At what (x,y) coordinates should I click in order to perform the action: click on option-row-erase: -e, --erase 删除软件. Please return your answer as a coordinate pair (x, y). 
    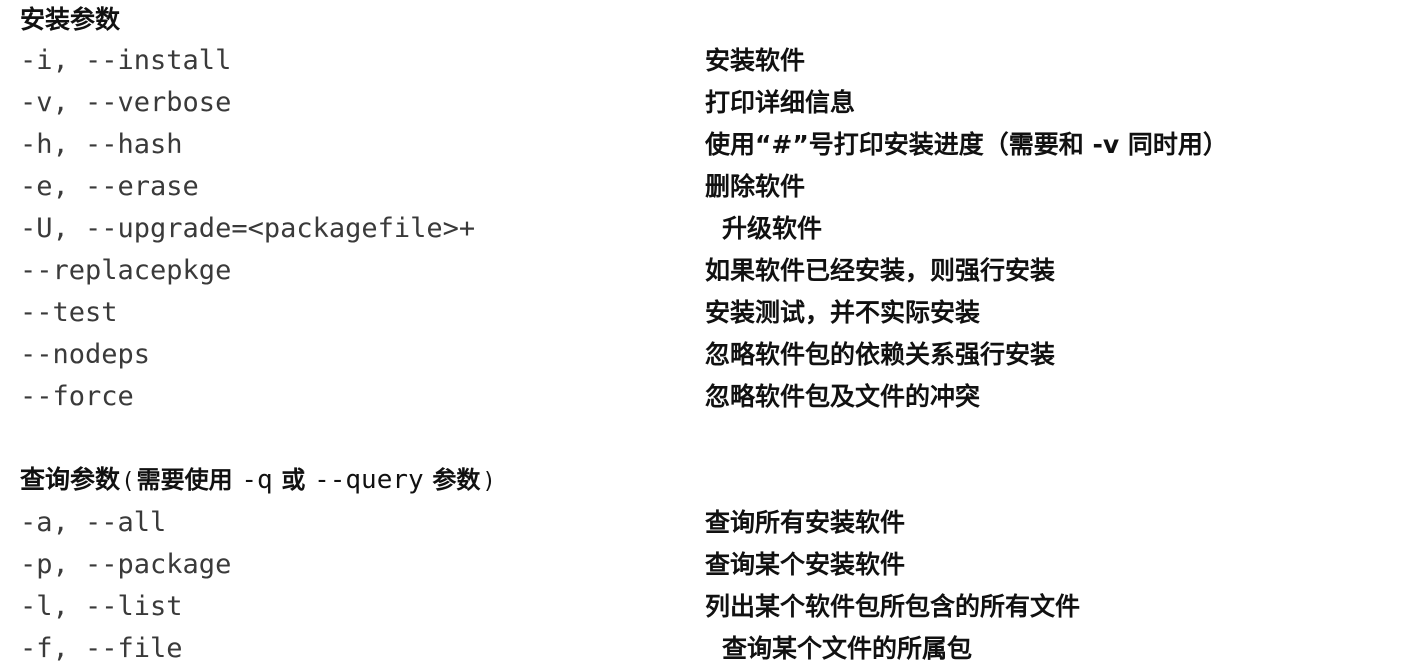
    Looking at the image, I should click on (704, 187).